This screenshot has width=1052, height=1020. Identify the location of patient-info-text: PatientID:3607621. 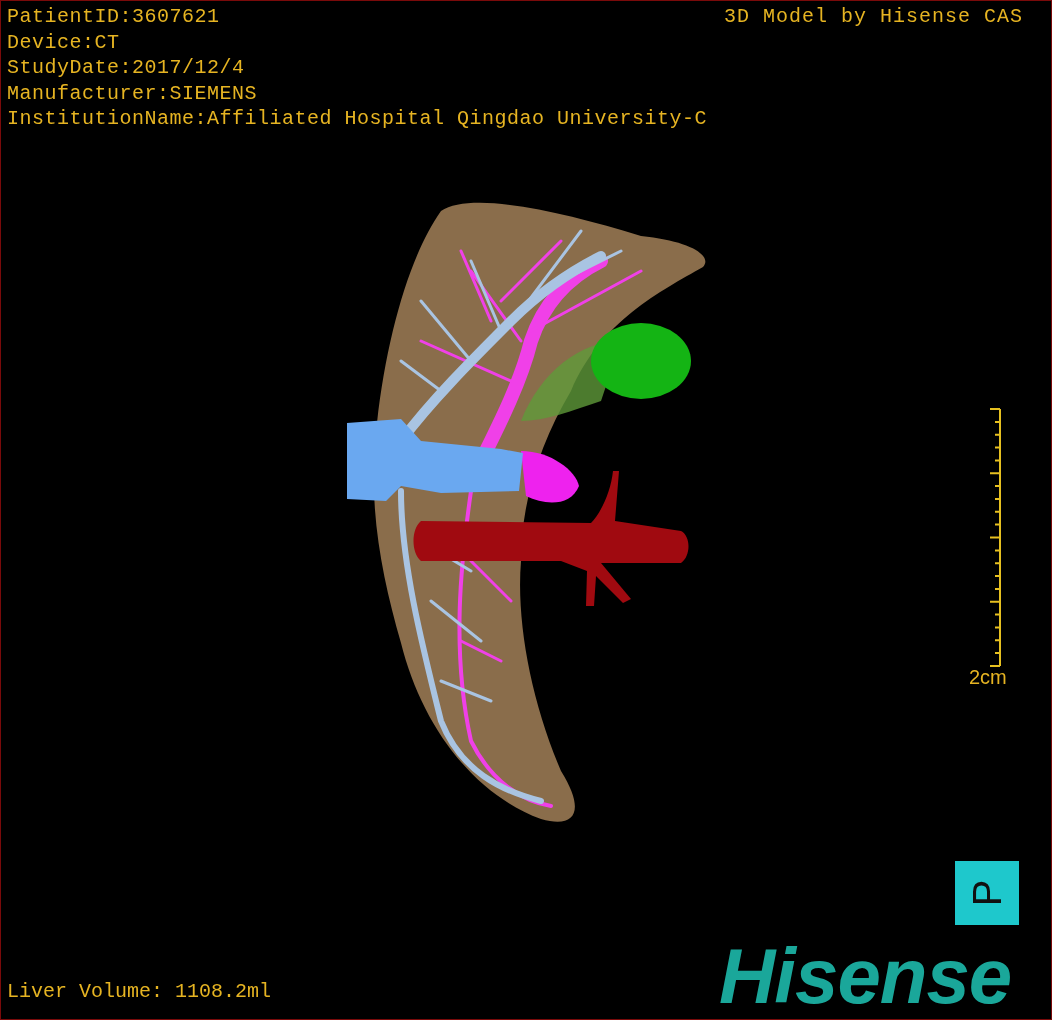
(114, 17).